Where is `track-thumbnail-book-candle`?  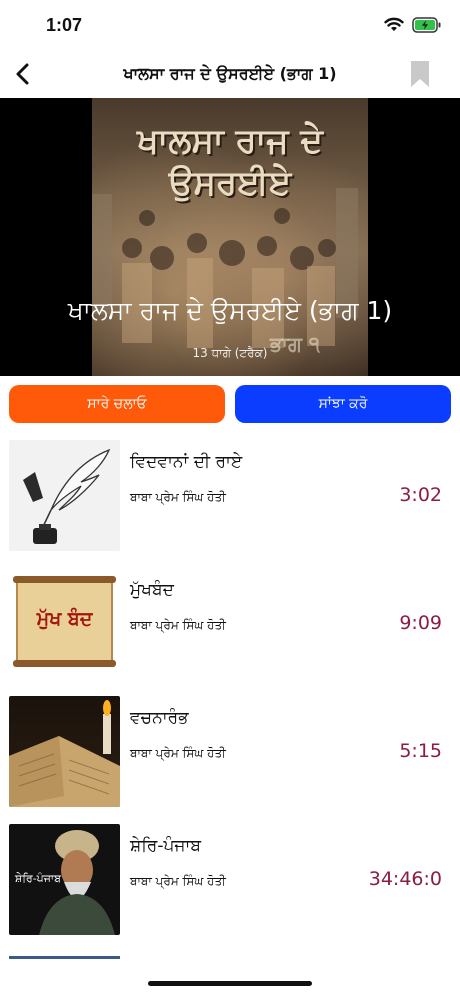 track-thumbnail-book-candle is located at coordinates (64, 751).